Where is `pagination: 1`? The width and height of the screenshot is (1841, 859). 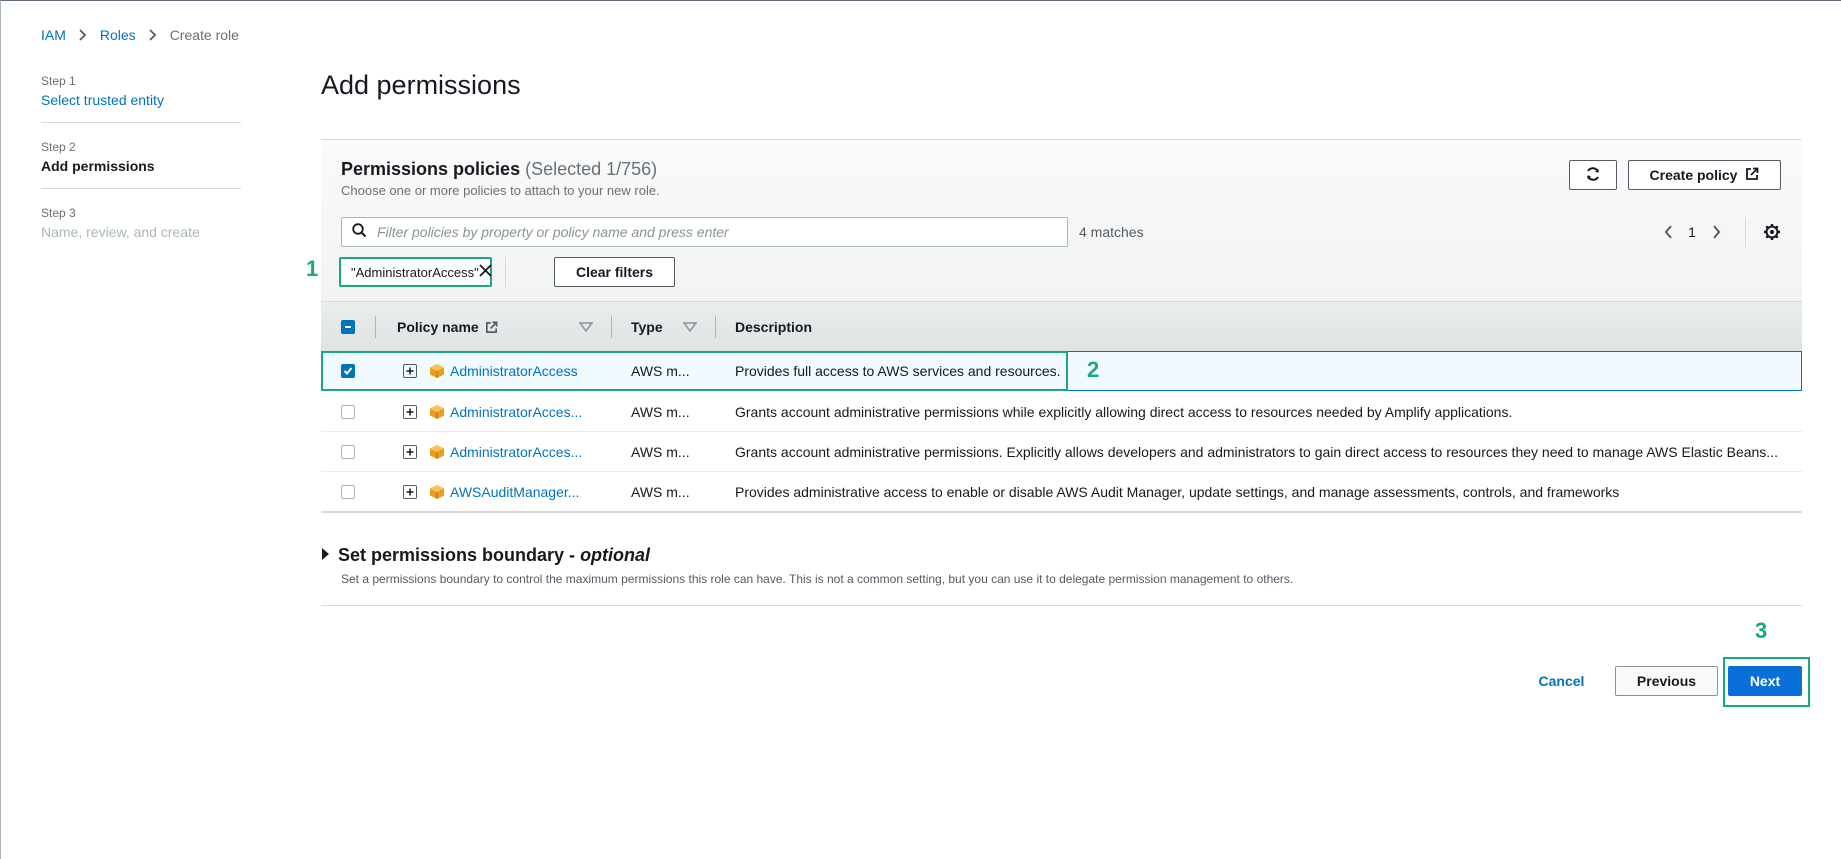 pagination: 1 is located at coordinates (1692, 232).